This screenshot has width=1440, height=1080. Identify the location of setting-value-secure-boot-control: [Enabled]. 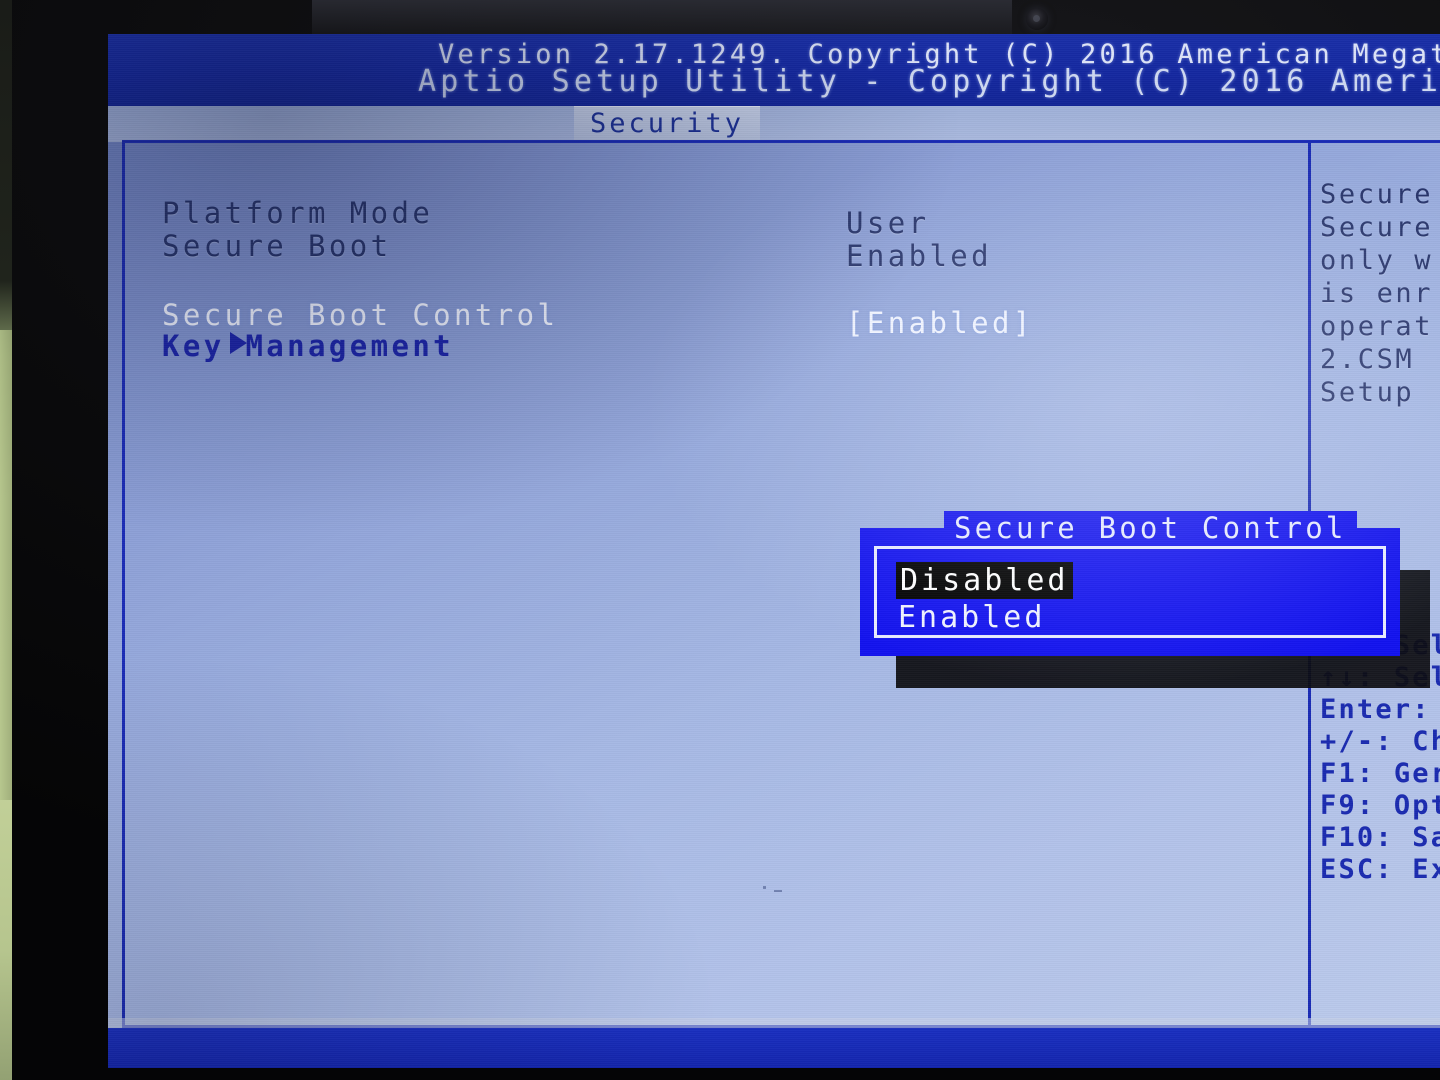
(940, 323).